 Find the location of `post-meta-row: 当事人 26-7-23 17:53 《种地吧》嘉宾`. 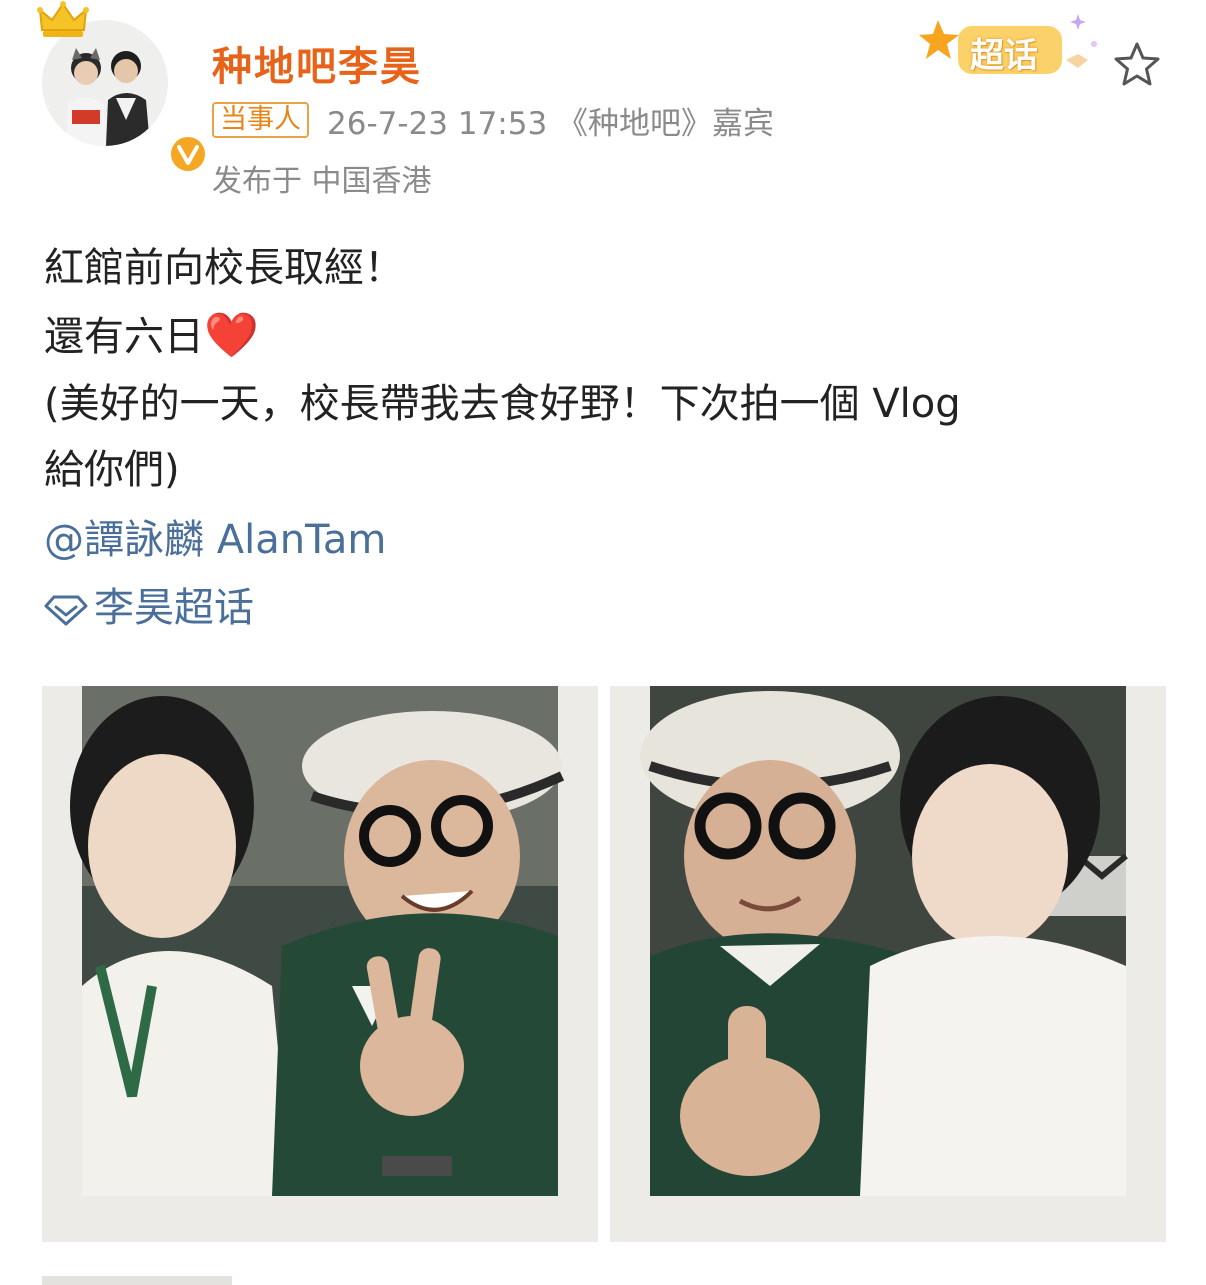

post-meta-row: 当事人 26-7-23 17:53 《种地吧》嘉宾 is located at coordinates (493, 121).